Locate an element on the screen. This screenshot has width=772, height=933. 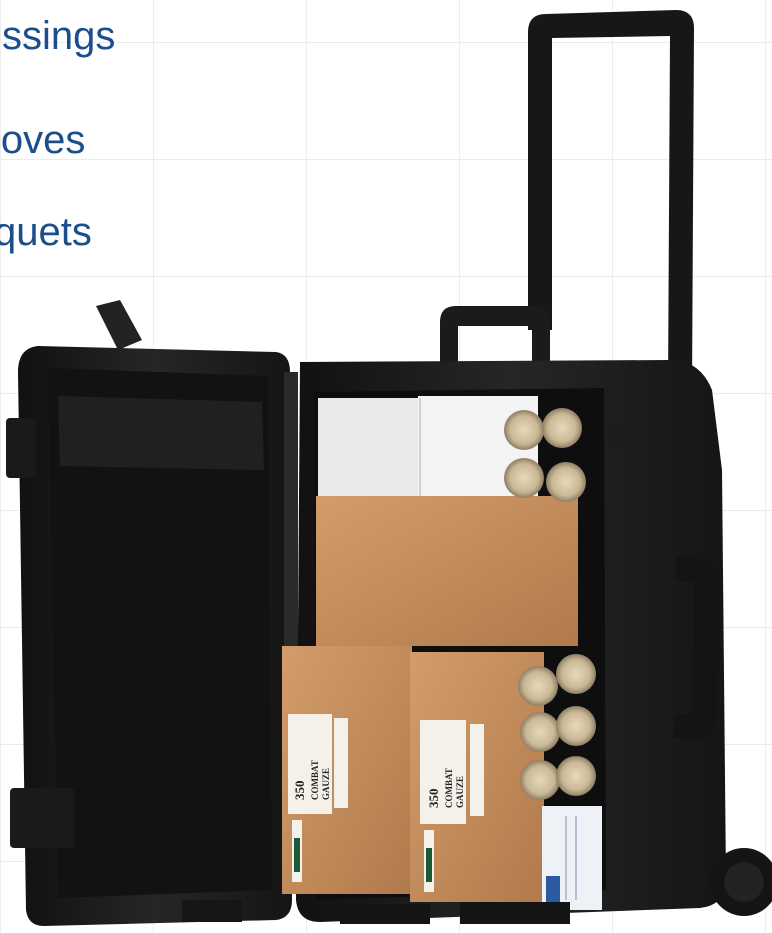
right-box-line2: GAUZE is located at coordinates (460, 792).